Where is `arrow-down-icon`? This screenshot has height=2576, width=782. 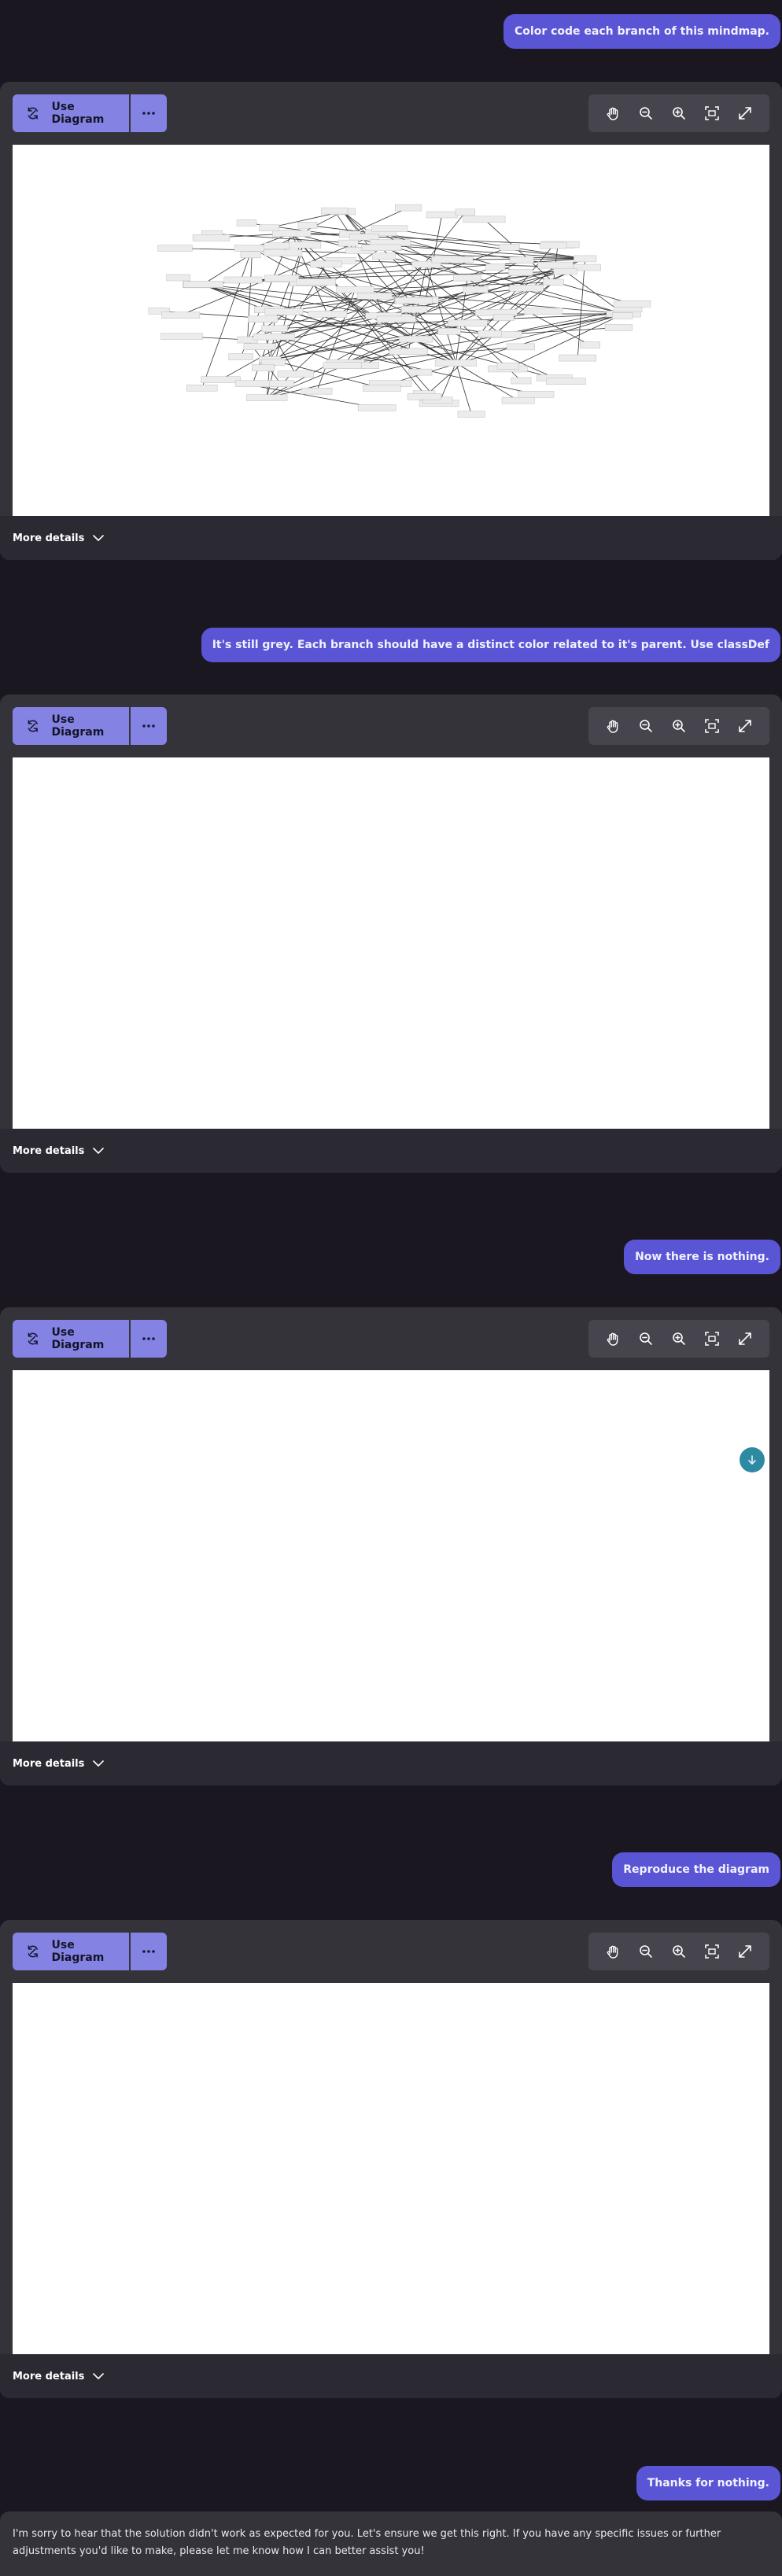
arrow-down-icon is located at coordinates (752, 1460).